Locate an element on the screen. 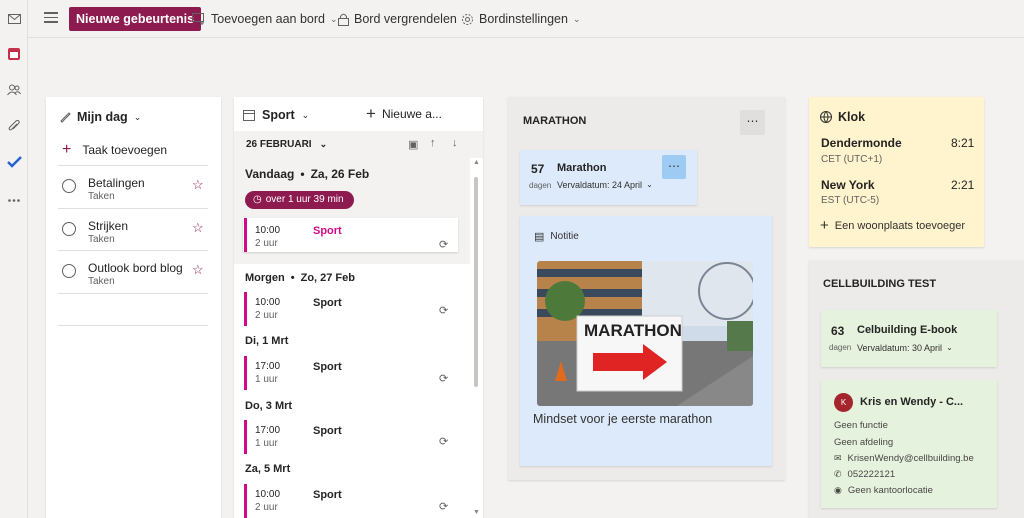 This screenshot has height=518, width=1024. scrollbar-thumb is located at coordinates (476, 282).